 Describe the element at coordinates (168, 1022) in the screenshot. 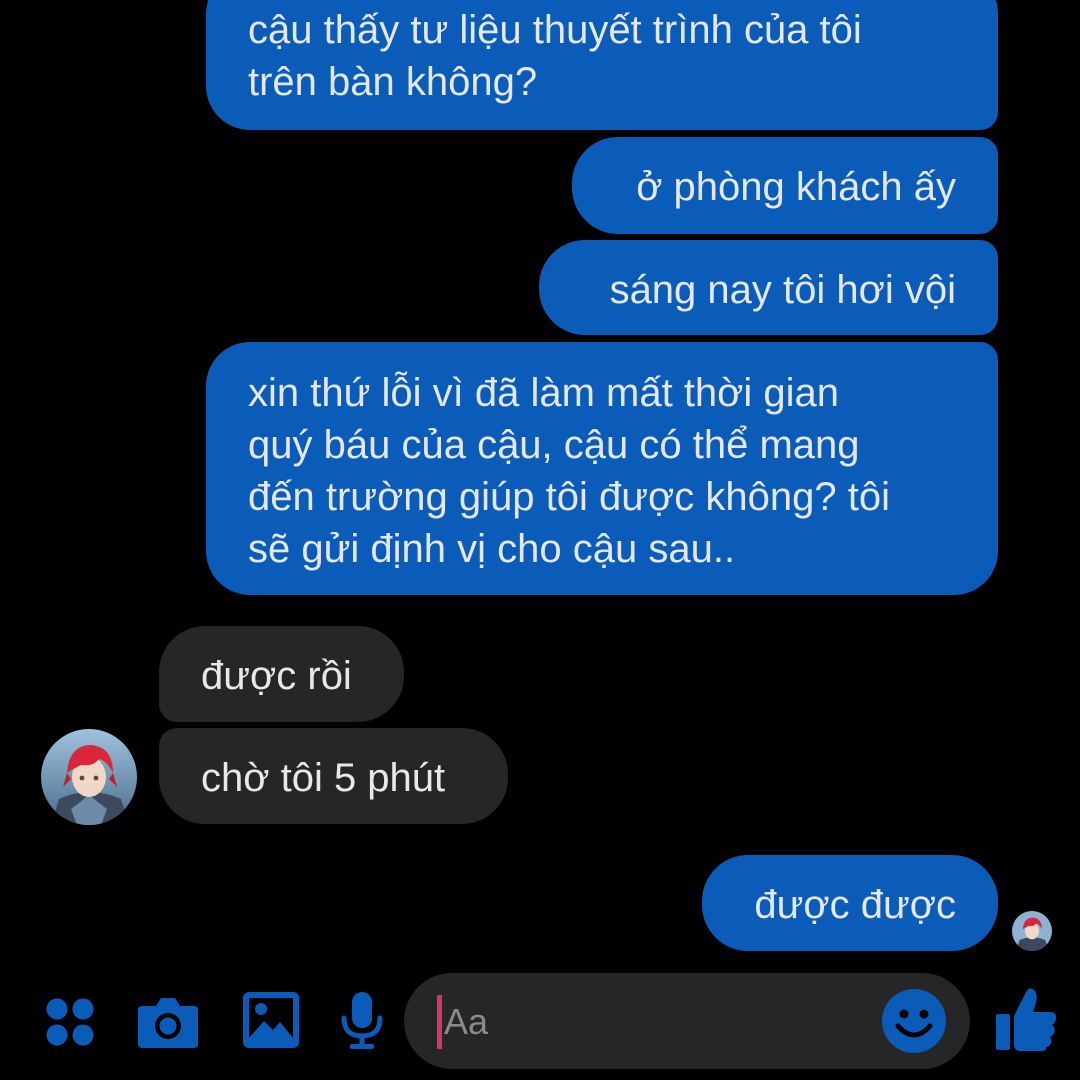

I see `camera-icon` at that location.